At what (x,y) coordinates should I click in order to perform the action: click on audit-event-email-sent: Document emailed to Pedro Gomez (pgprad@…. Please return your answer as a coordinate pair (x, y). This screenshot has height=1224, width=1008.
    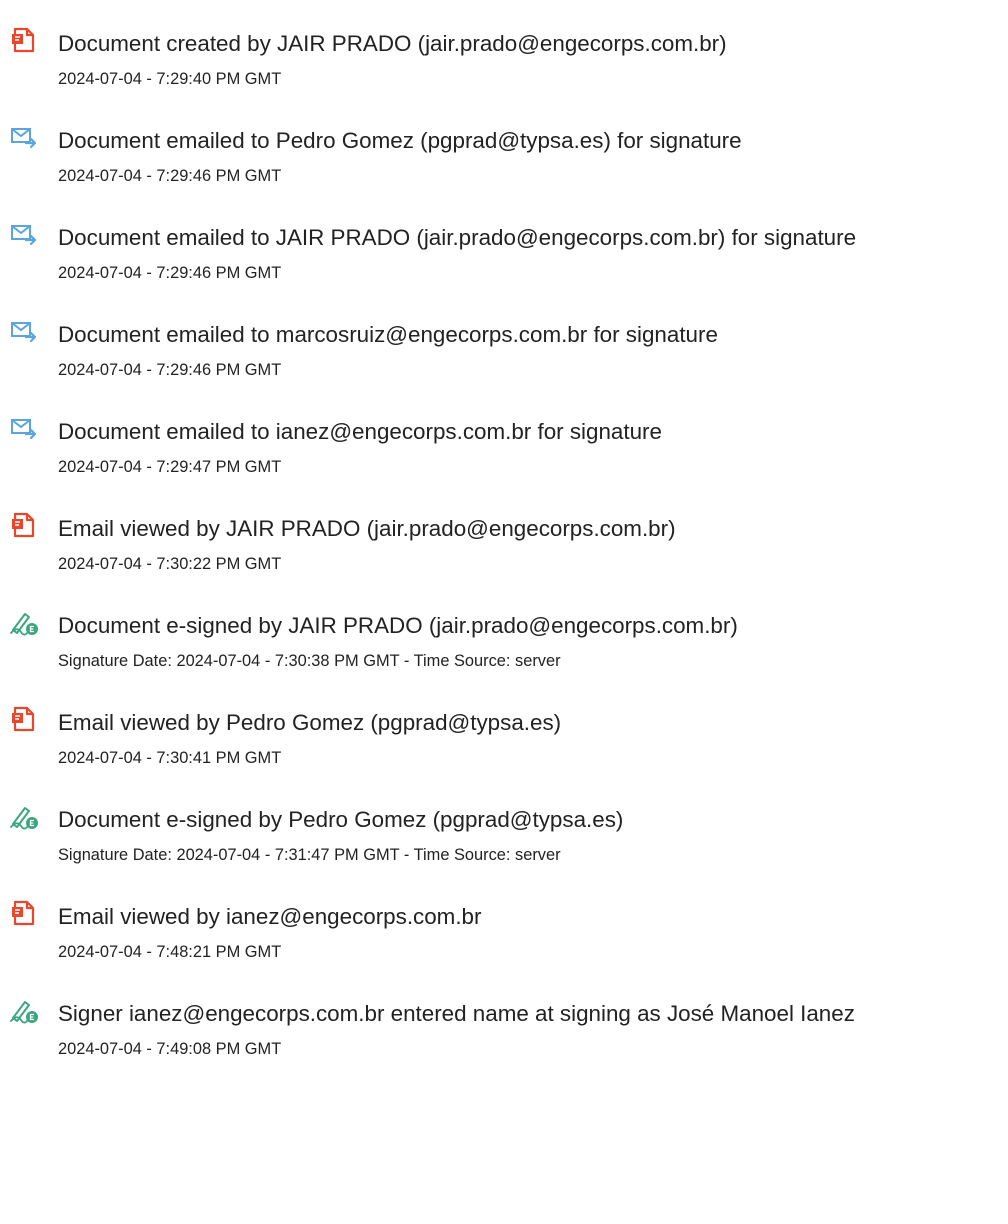
    Looking at the image, I should click on (504, 163).